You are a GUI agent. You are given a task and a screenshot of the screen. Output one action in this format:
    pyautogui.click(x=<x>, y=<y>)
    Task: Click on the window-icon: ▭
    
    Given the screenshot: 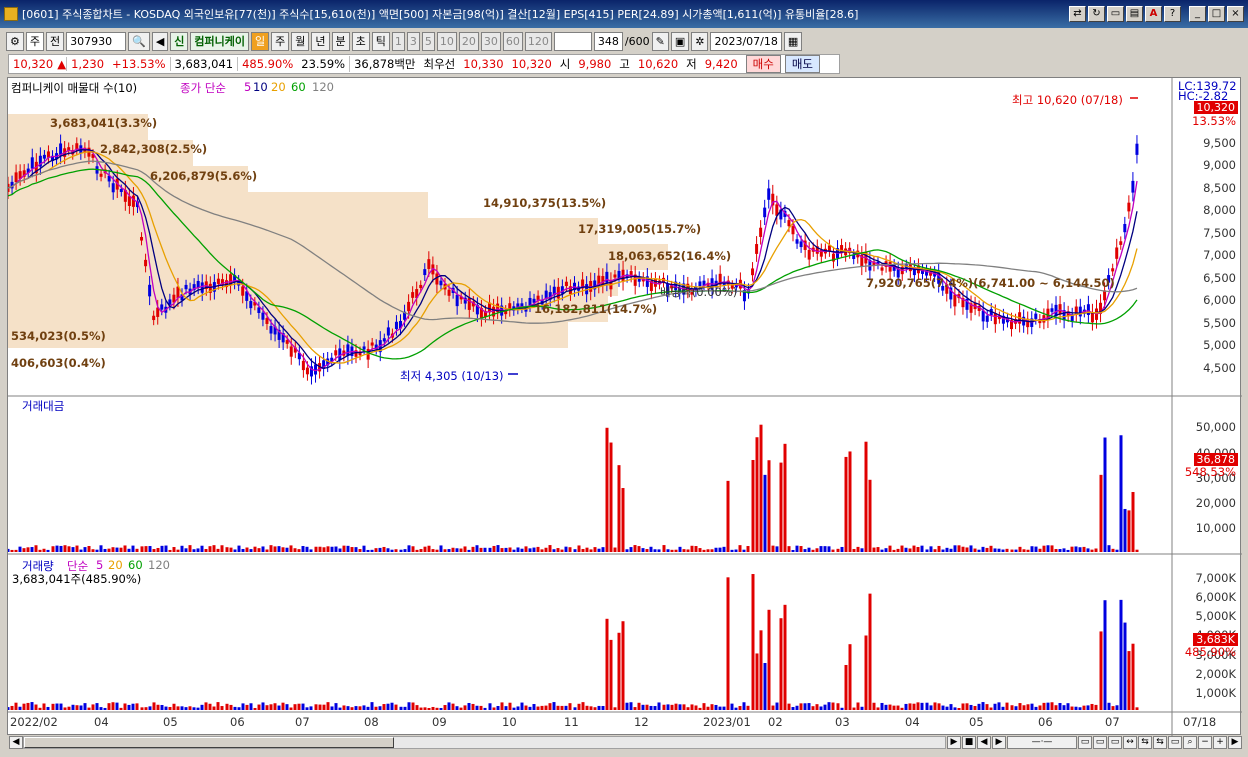 What is the action you would take?
    pyautogui.click(x=1115, y=14)
    